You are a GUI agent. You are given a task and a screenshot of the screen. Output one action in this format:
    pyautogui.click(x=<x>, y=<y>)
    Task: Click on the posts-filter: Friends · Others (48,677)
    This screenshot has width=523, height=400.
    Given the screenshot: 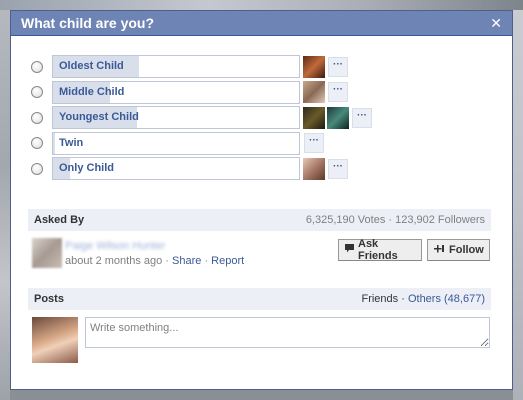 What is the action you would take?
    pyautogui.click(x=423, y=299)
    